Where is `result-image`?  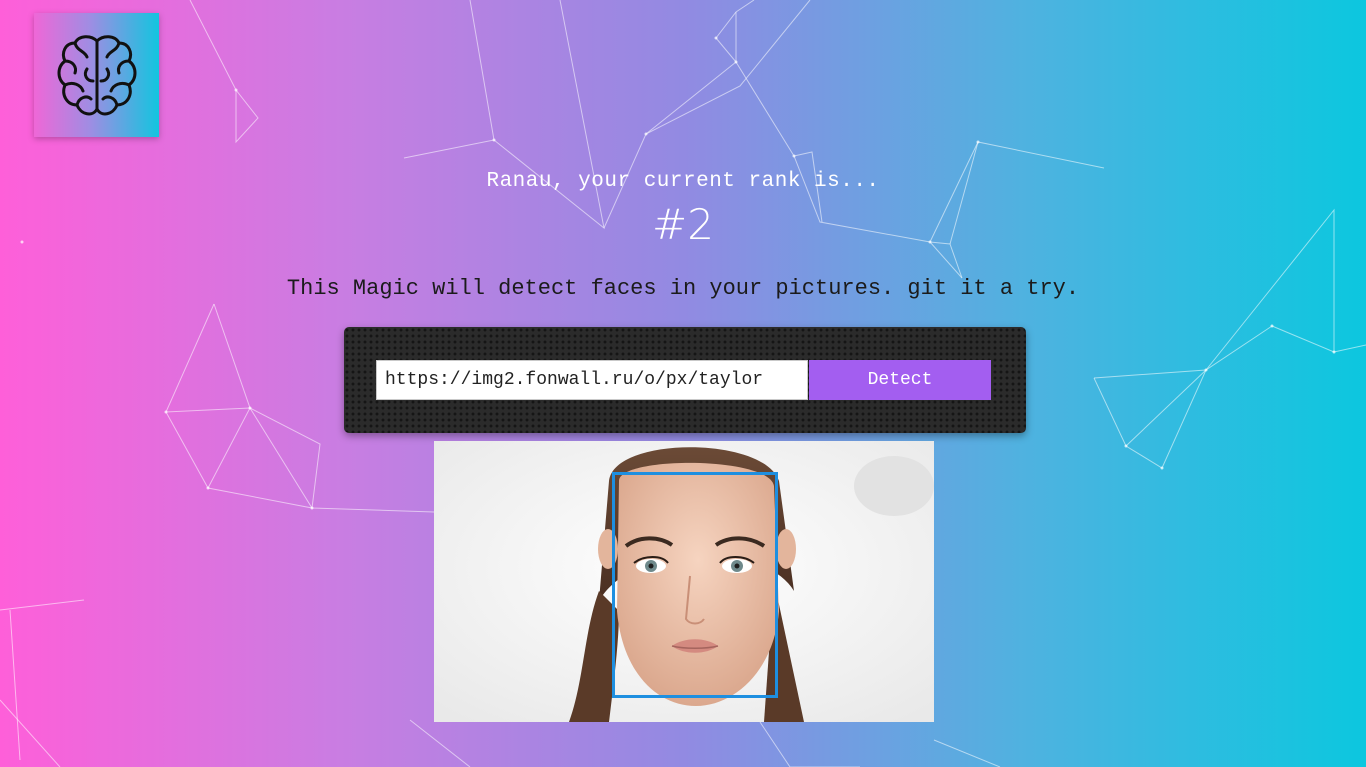
result-image is located at coordinates (684, 581).